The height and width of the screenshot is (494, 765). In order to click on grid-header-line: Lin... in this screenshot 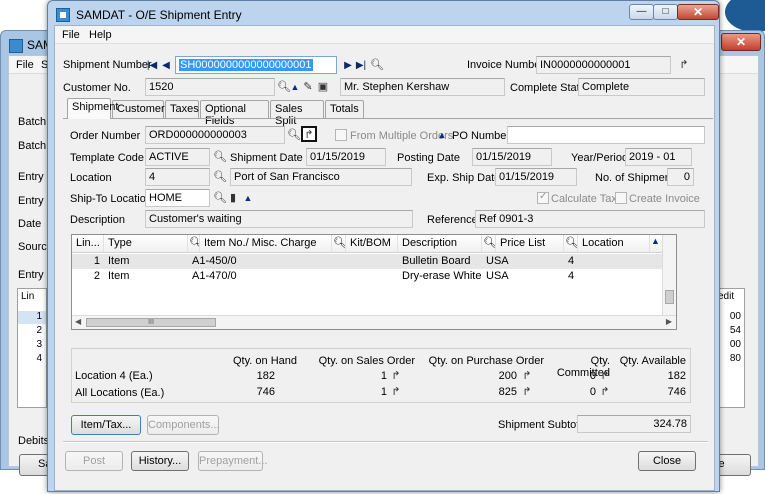, I will do `click(88, 244)`.